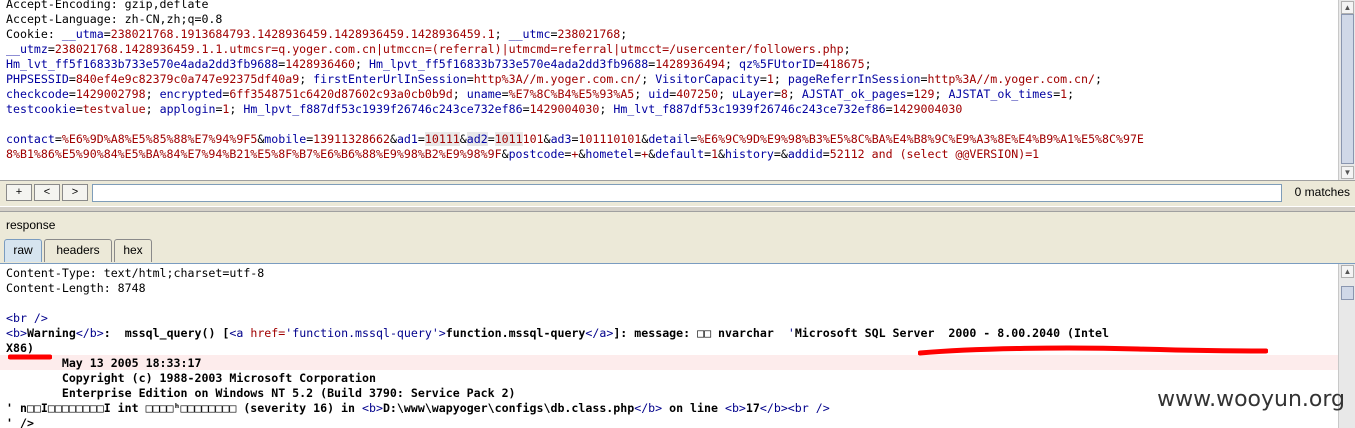  What do you see at coordinates (575, 124) in the screenshot?
I see `request-line` at bounding box center [575, 124].